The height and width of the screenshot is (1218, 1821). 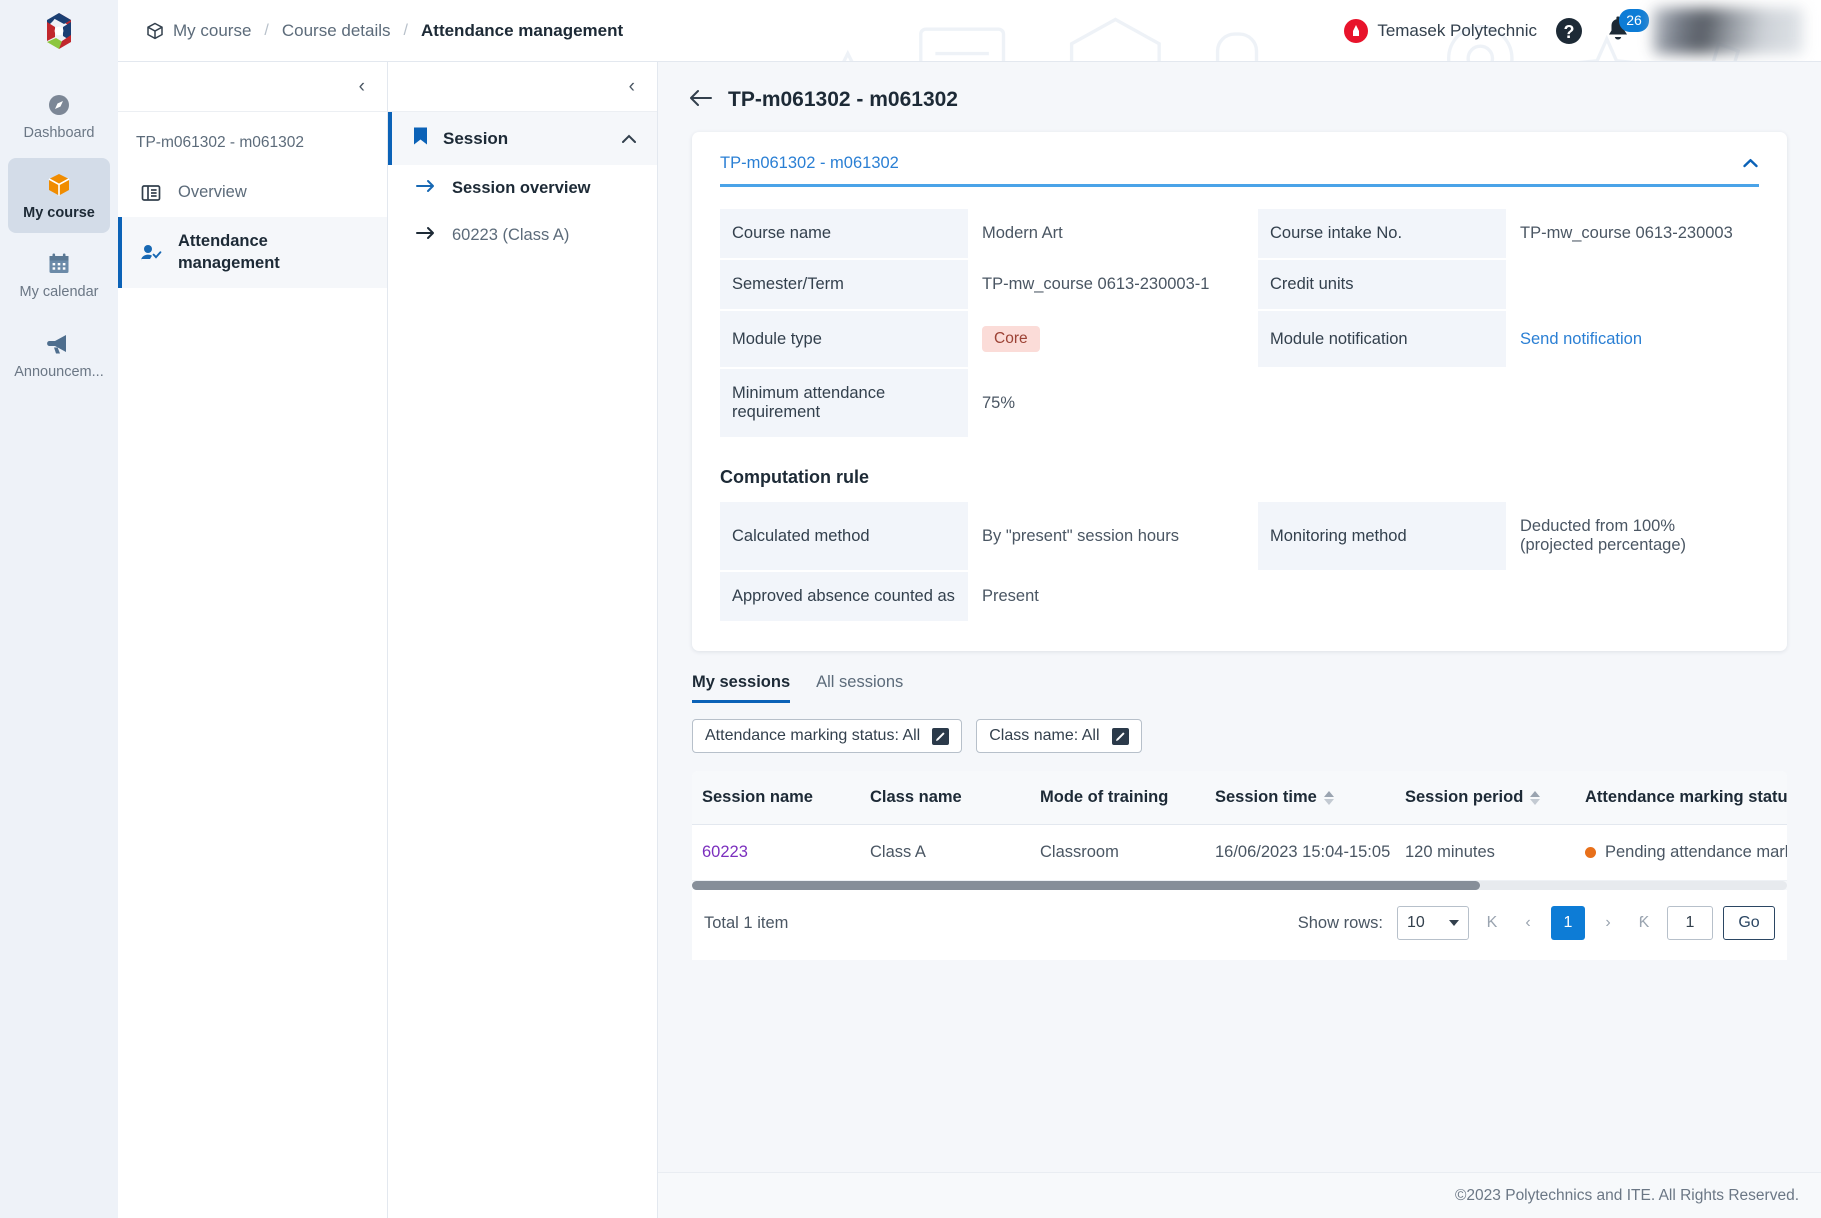 I want to click on first-page-button: K, so click(x=1492, y=923).